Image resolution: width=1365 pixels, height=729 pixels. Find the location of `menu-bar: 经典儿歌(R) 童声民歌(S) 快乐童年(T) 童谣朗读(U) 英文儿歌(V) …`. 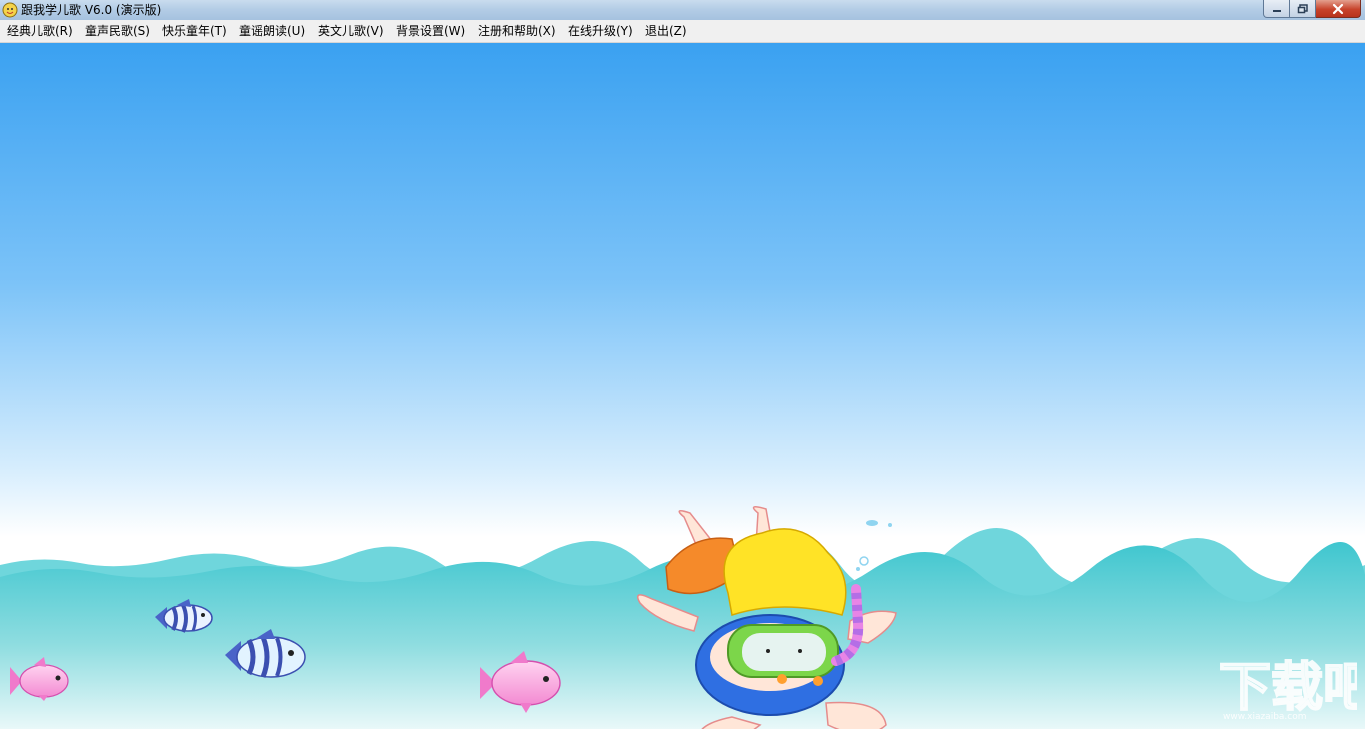

menu-bar: 经典儿歌(R) 童声民歌(S) 快乐童年(T) 童谣朗读(U) 英文儿歌(V) … is located at coordinates (682, 31).